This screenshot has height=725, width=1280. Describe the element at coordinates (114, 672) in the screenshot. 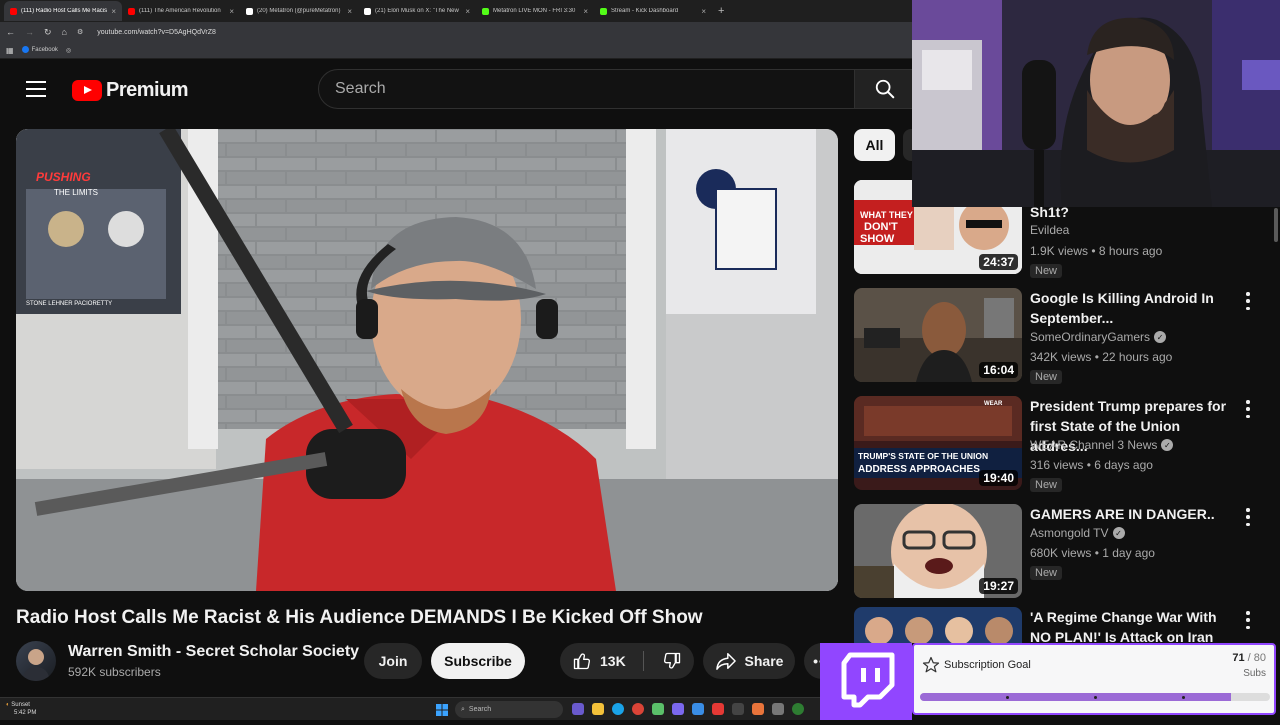

I see `subscriber-count: 592K subscribers` at that location.